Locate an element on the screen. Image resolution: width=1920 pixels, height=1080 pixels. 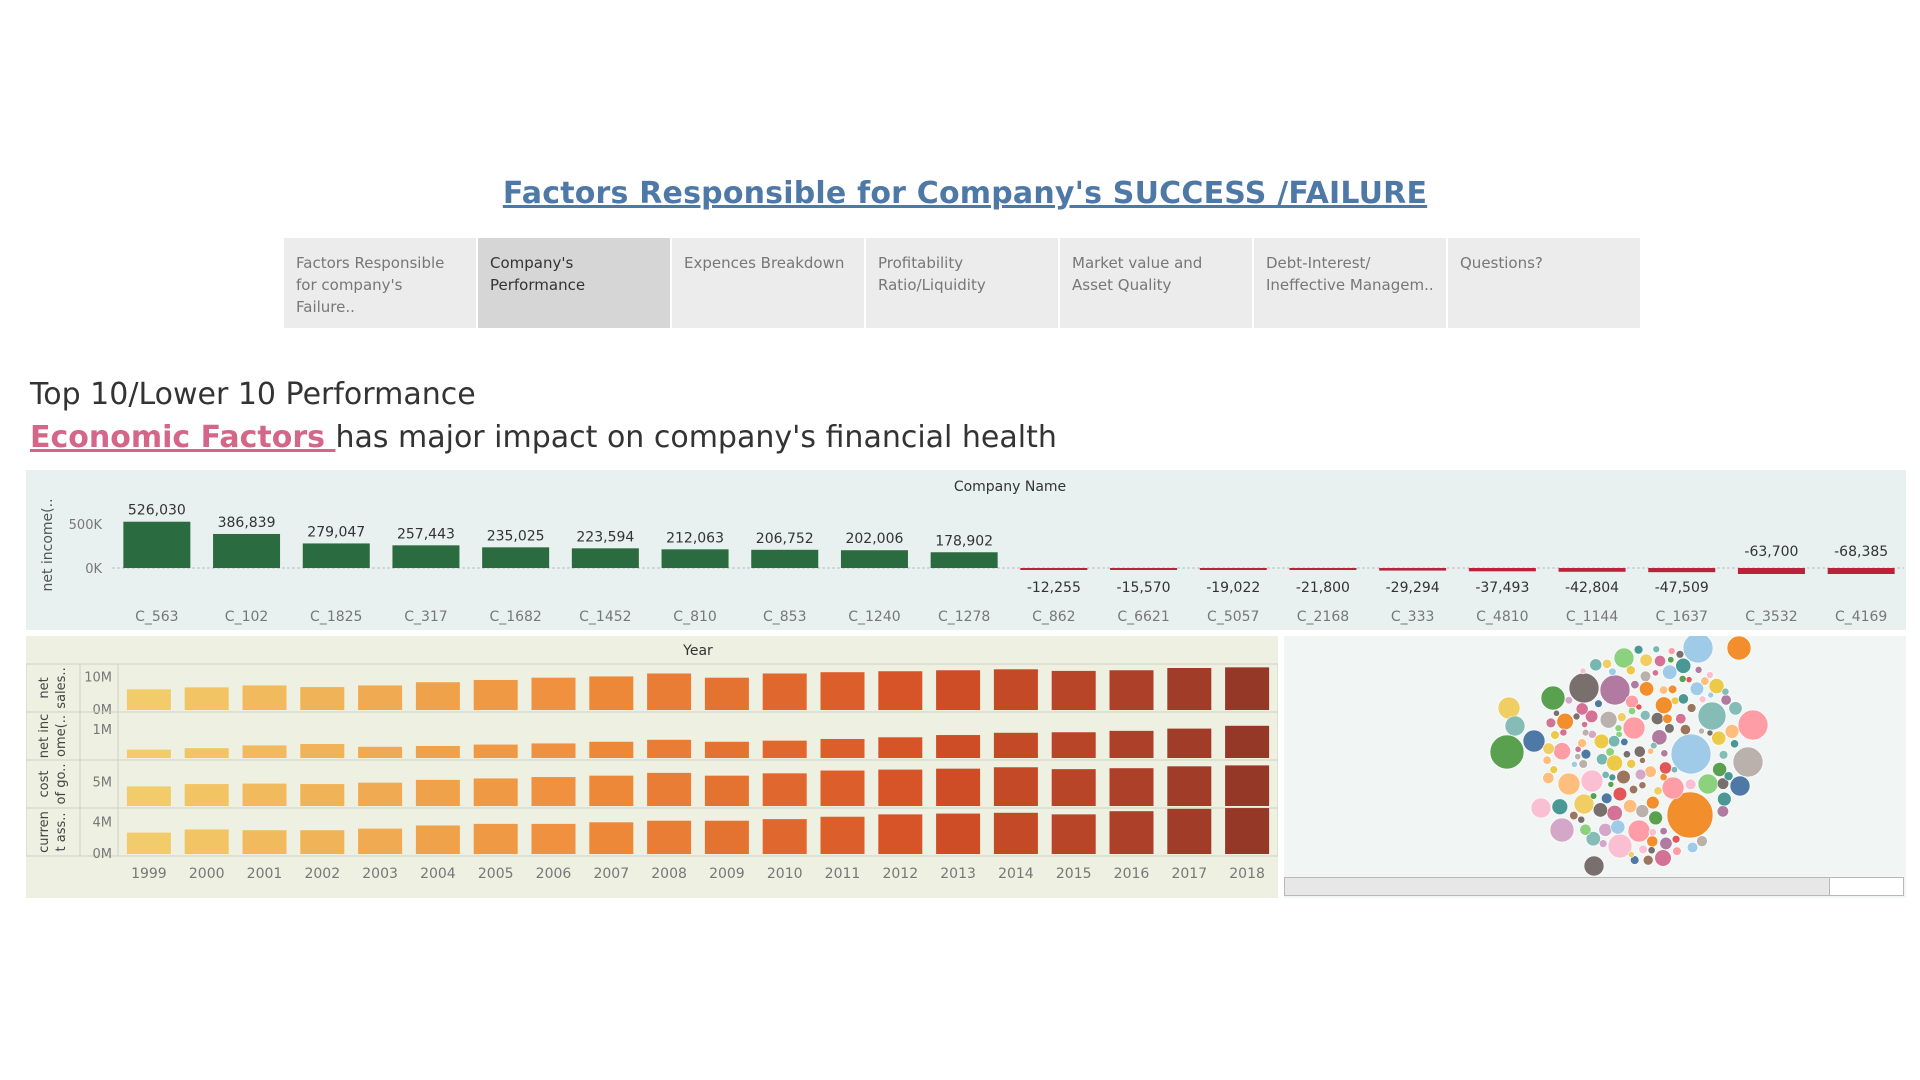
tab-company-performance: Company's Performance is located at coordinates (574, 283).